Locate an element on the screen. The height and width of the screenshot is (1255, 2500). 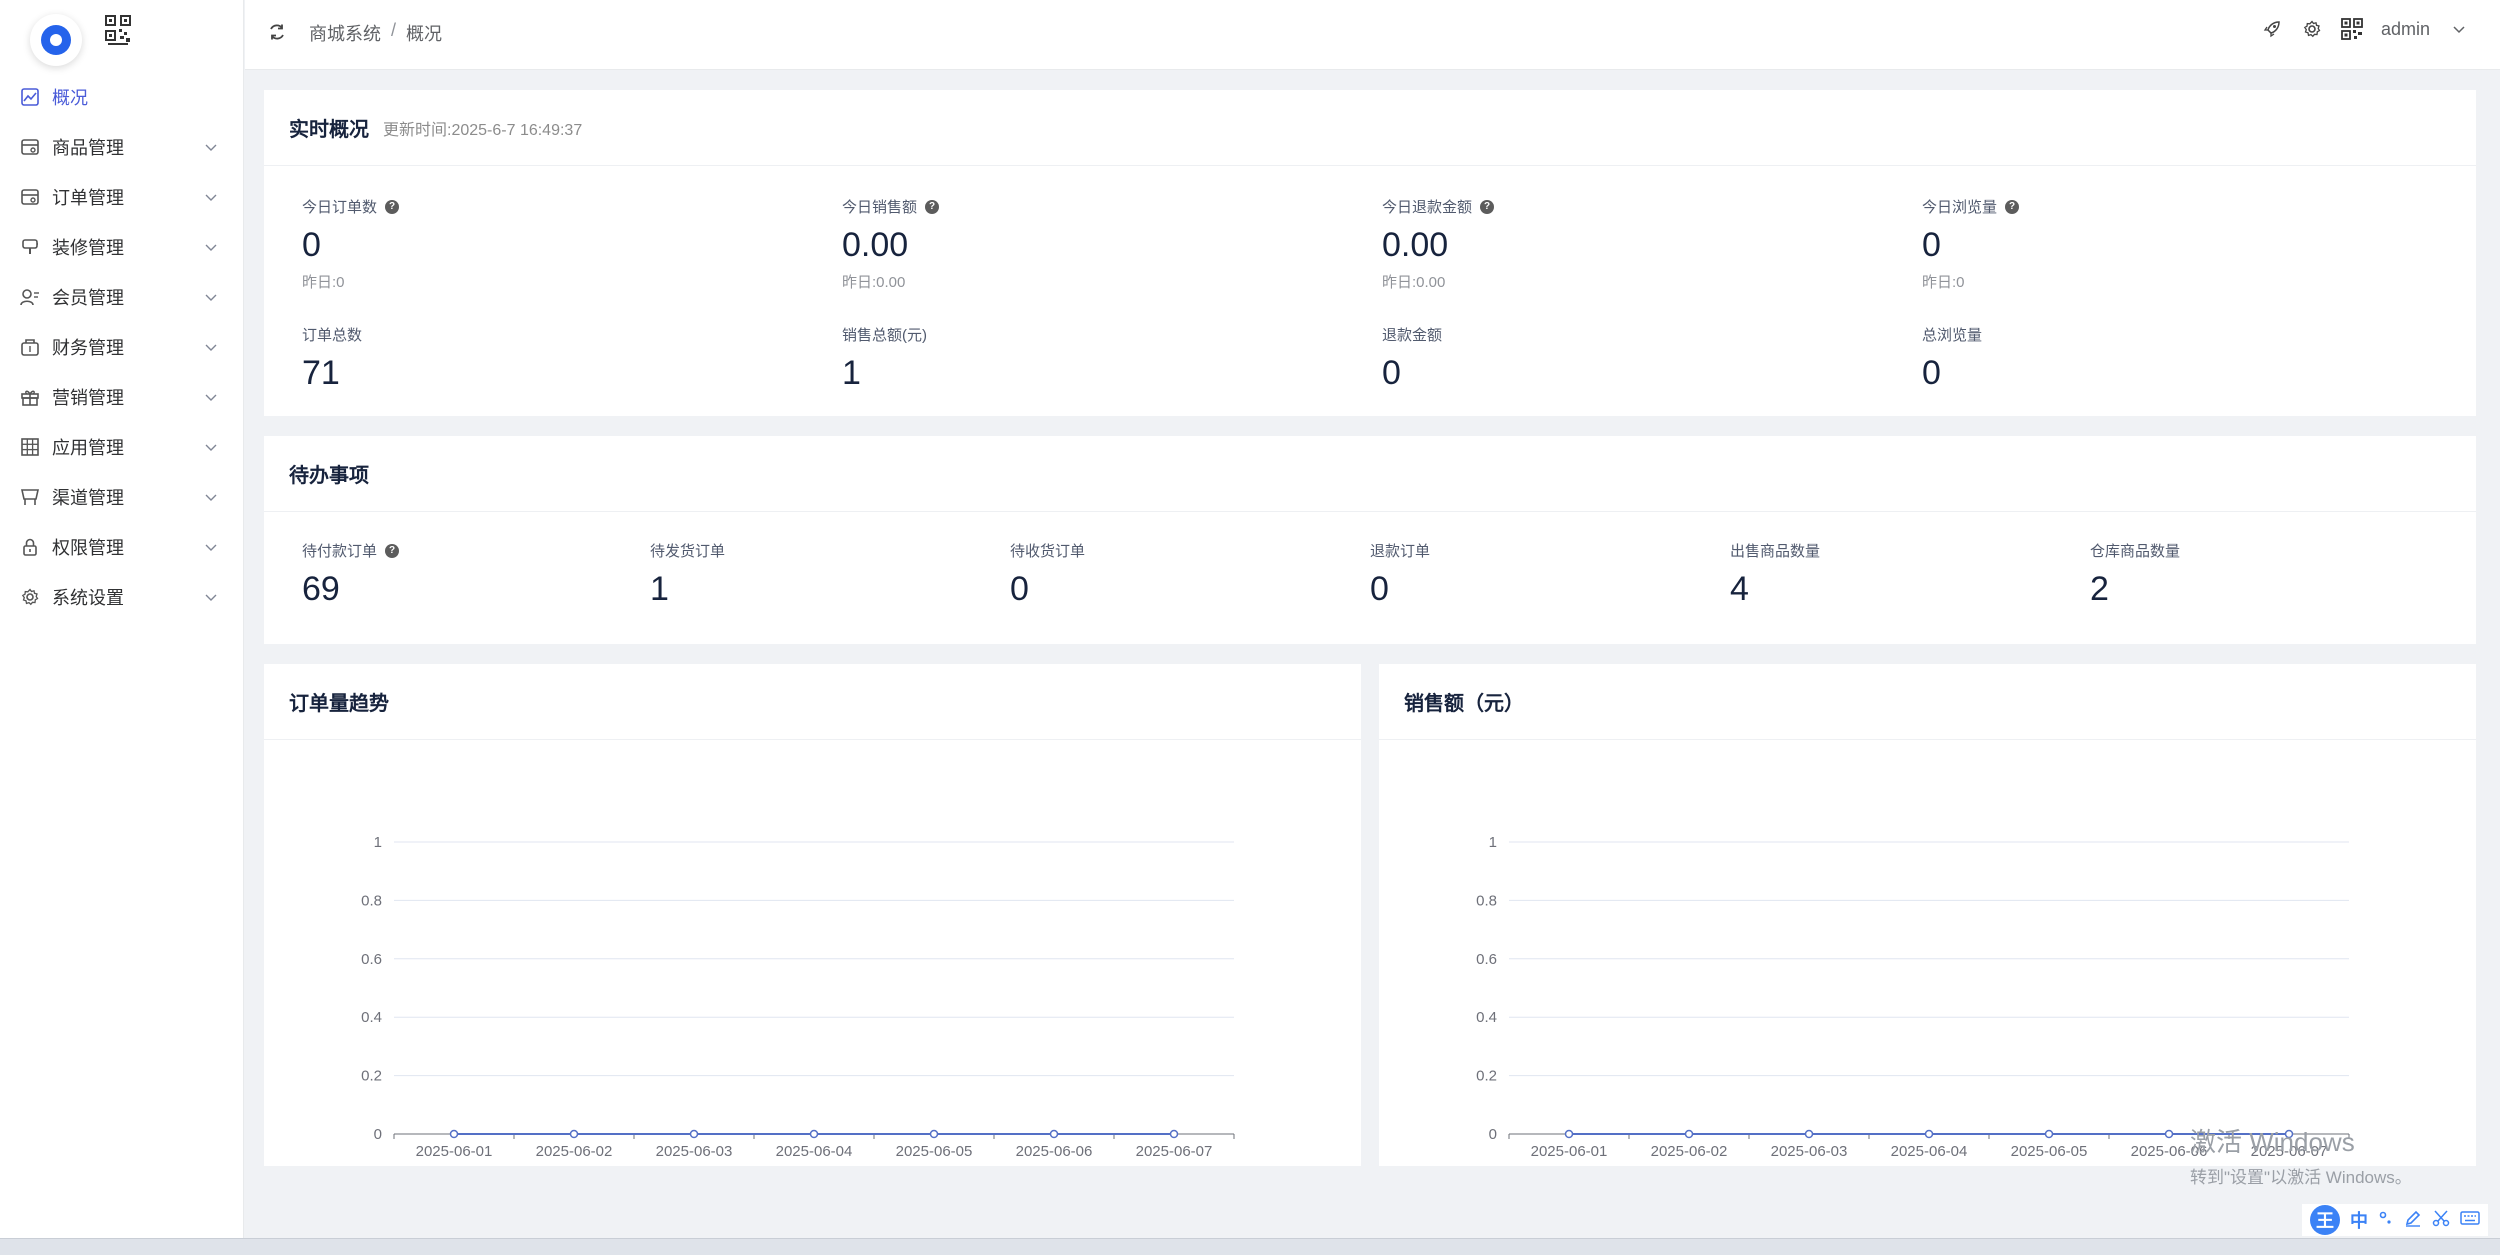
stat-today-views: 今日浏览量? 0 昨日:0 is located at coordinates (1971, 244).